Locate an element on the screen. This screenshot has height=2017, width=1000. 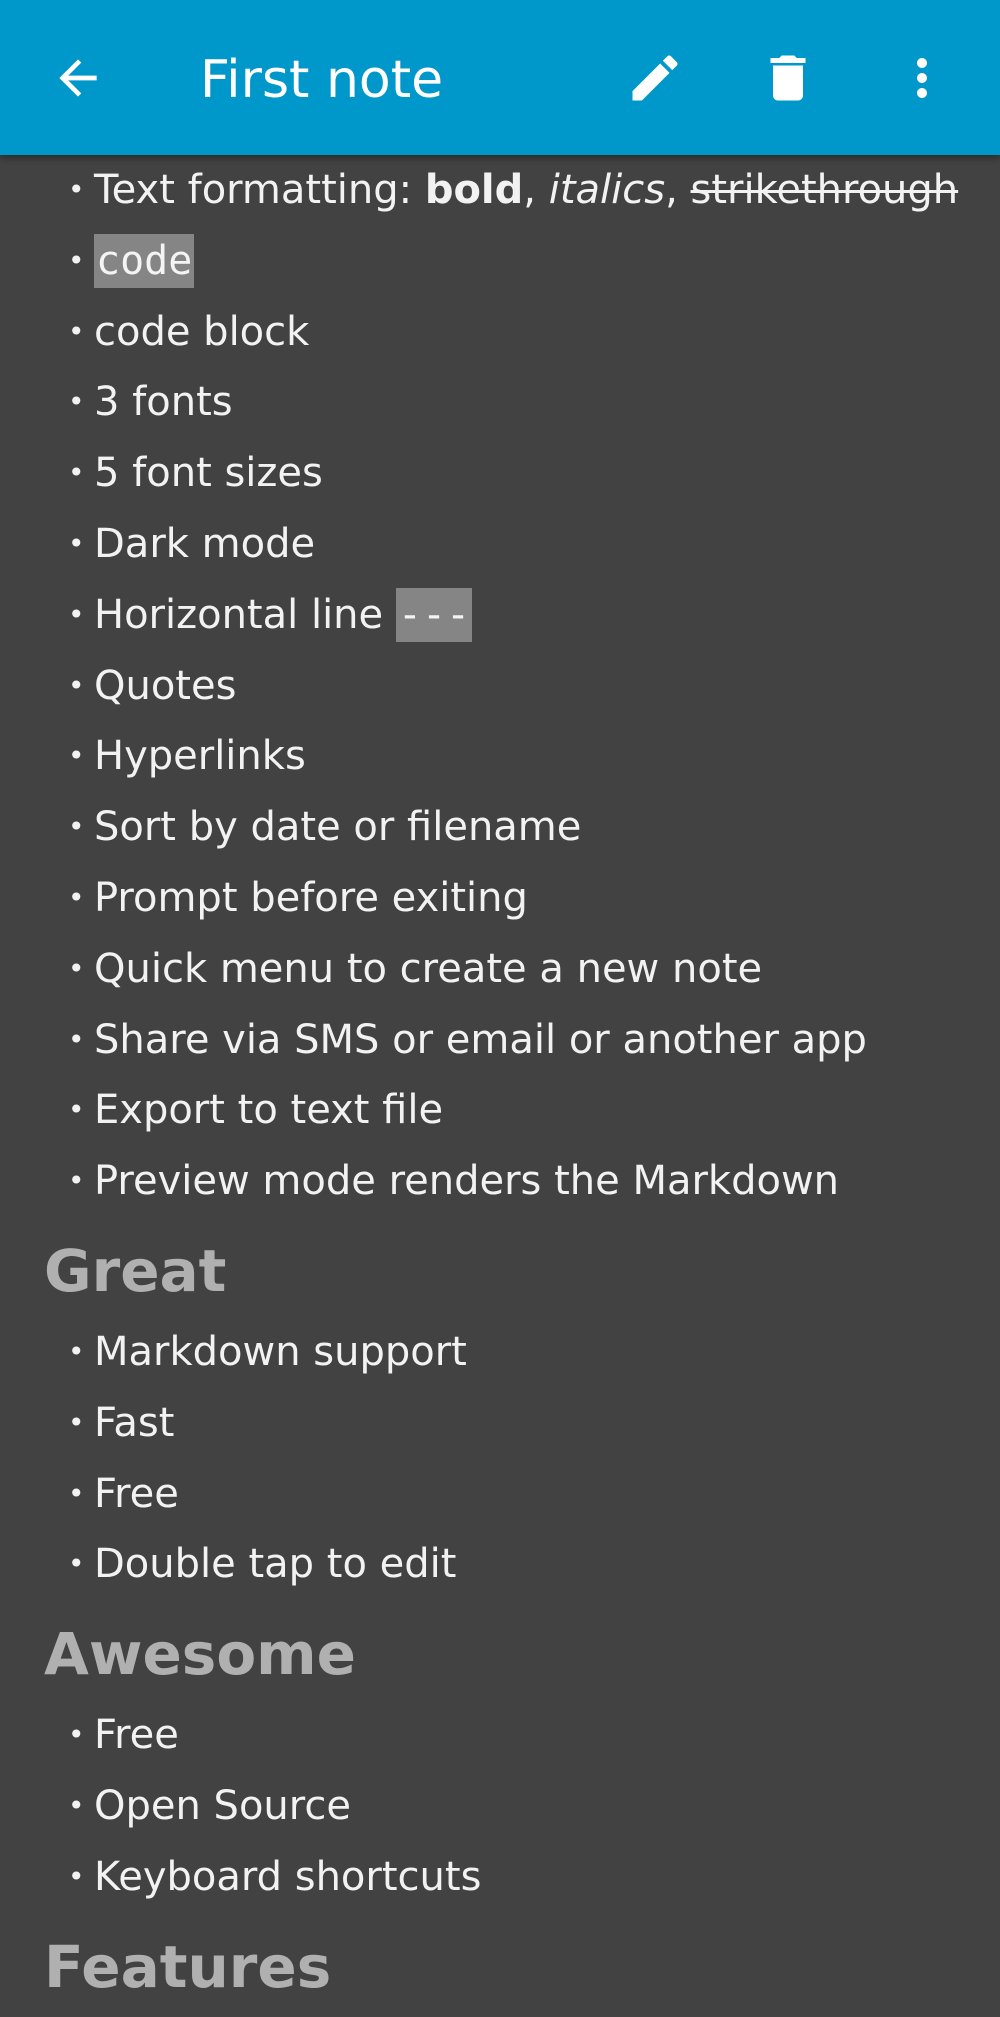
list-item: • Sort by date or filename is located at coordinates (500, 827).